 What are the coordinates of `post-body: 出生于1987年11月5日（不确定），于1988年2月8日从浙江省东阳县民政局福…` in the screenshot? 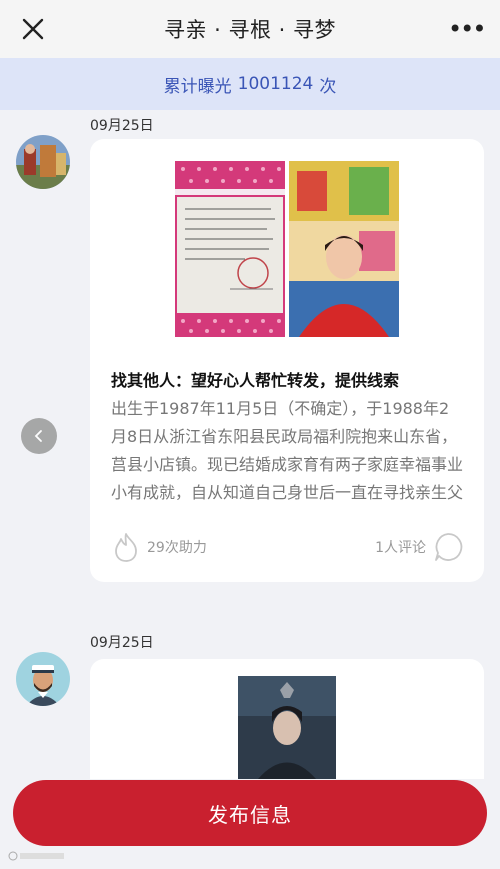 It's located at (287, 450).